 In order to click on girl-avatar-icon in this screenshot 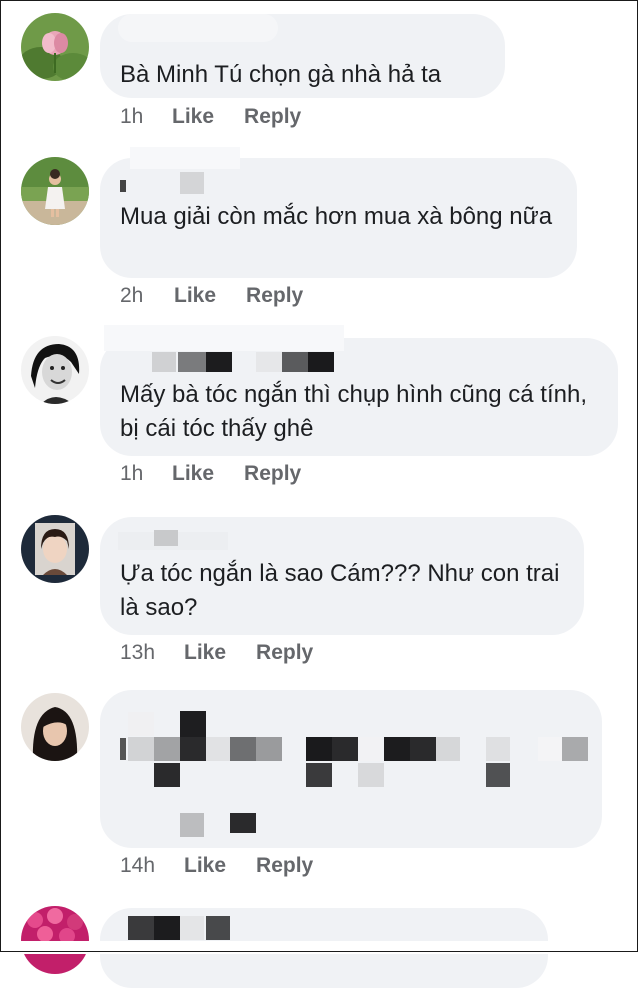, I will do `click(55, 549)`.